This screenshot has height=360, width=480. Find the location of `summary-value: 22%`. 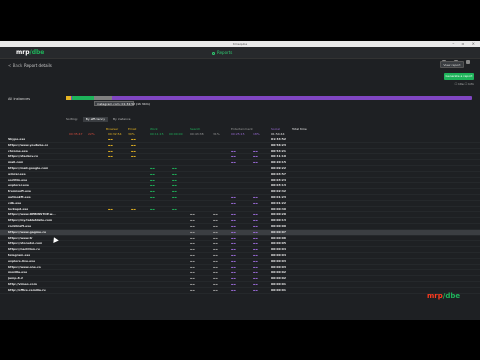

summary-value: 22% is located at coordinates (91, 134).